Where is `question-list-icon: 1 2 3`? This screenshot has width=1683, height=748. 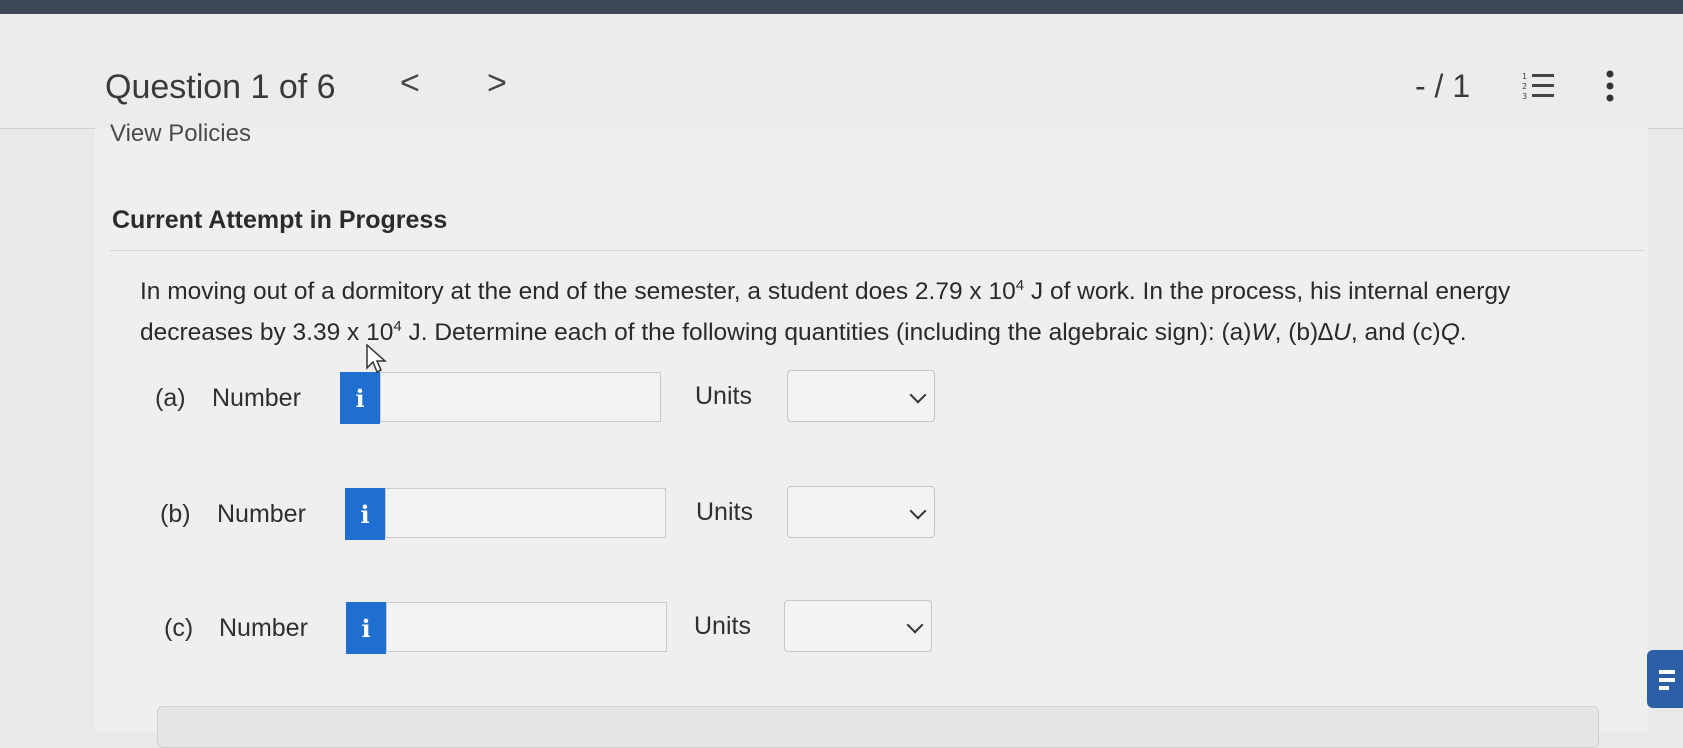 question-list-icon: 1 2 3 is located at coordinates (1539, 86).